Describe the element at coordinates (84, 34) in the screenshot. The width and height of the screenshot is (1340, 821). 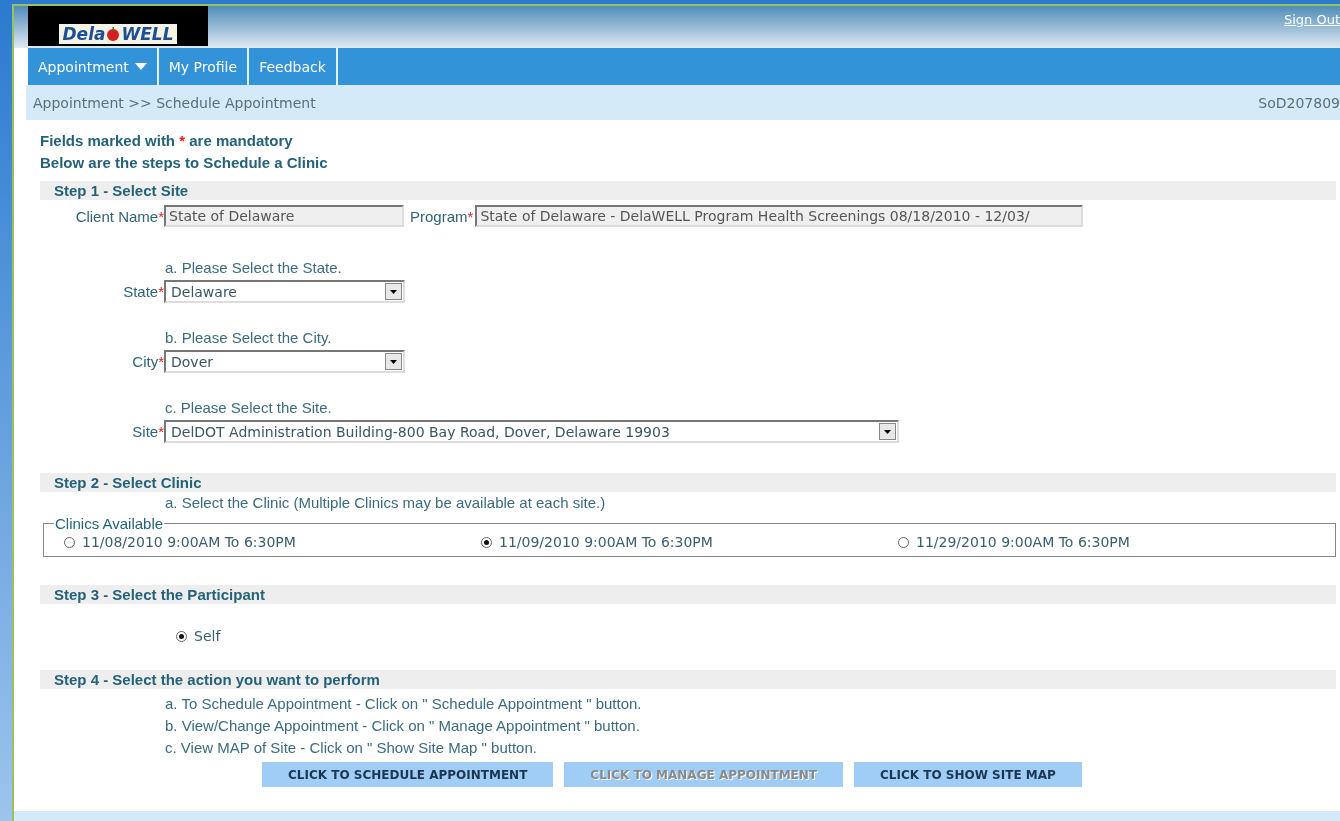
I see `logo-text: Dela` at that location.